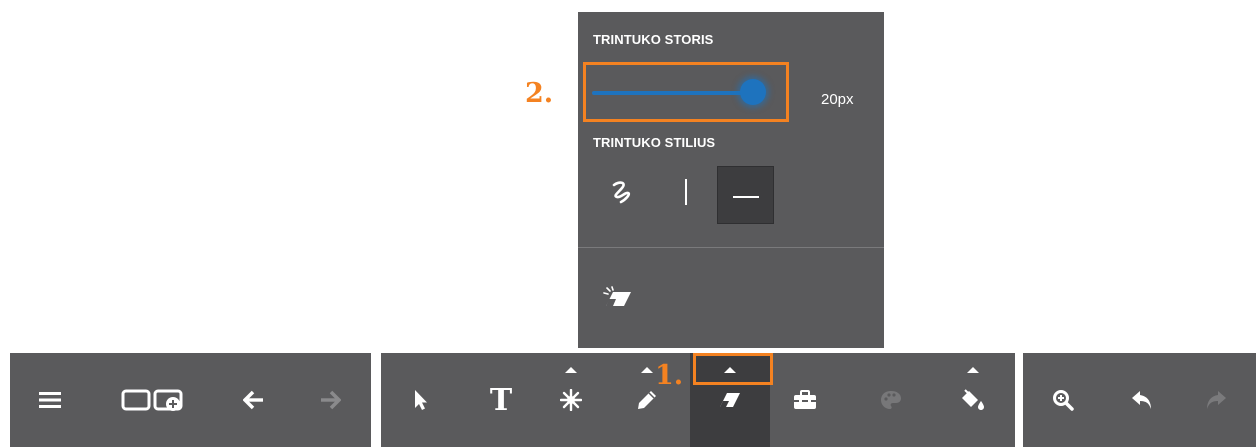 Image resolution: width=1256 pixels, height=447 pixels. I want to click on clear-all-icon, so click(619, 301).